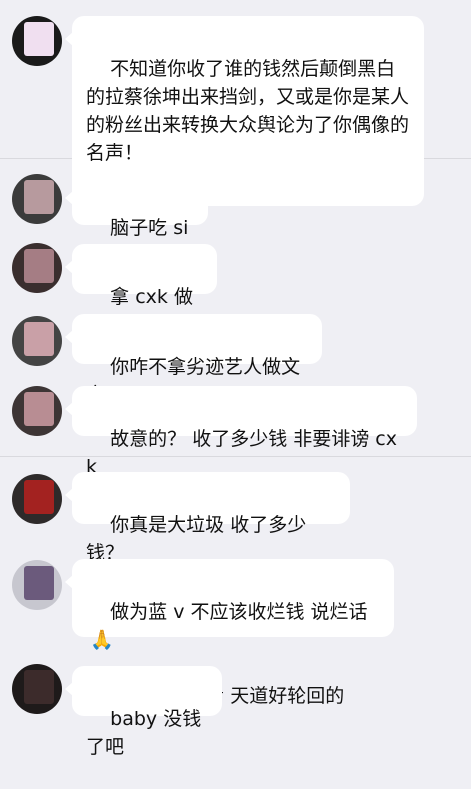 Image resolution: width=471 pixels, height=789 pixels. What do you see at coordinates (229, 633) in the screenshot?
I see `message-bubble: 做为蓝 v 不应该收烂钱 说烂话🙏 人在做天在看 天道好轮回的` at bounding box center [229, 633].